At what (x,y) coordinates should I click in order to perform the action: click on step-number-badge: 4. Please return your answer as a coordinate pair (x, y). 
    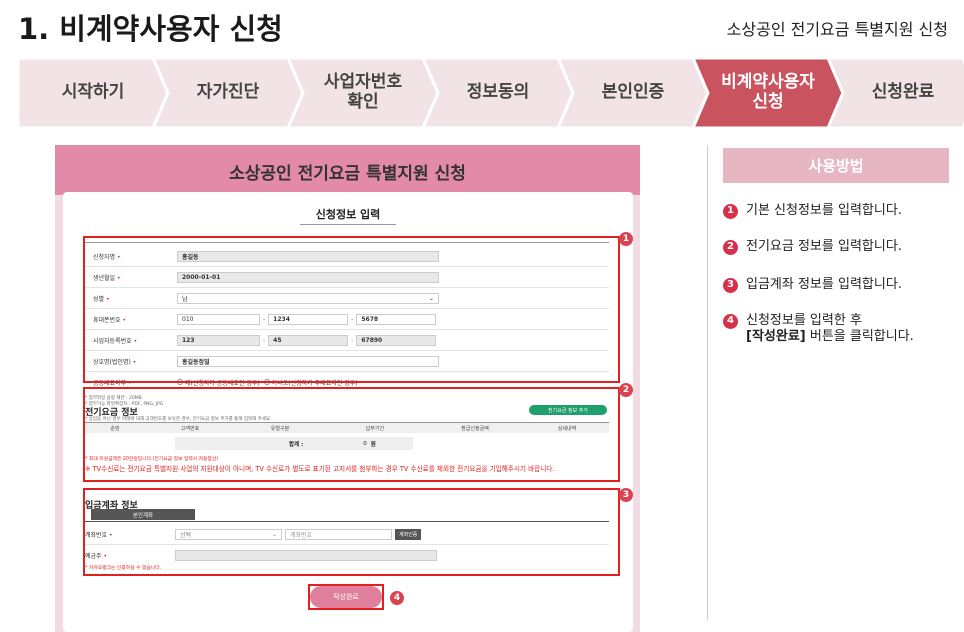
    Looking at the image, I should click on (730, 321).